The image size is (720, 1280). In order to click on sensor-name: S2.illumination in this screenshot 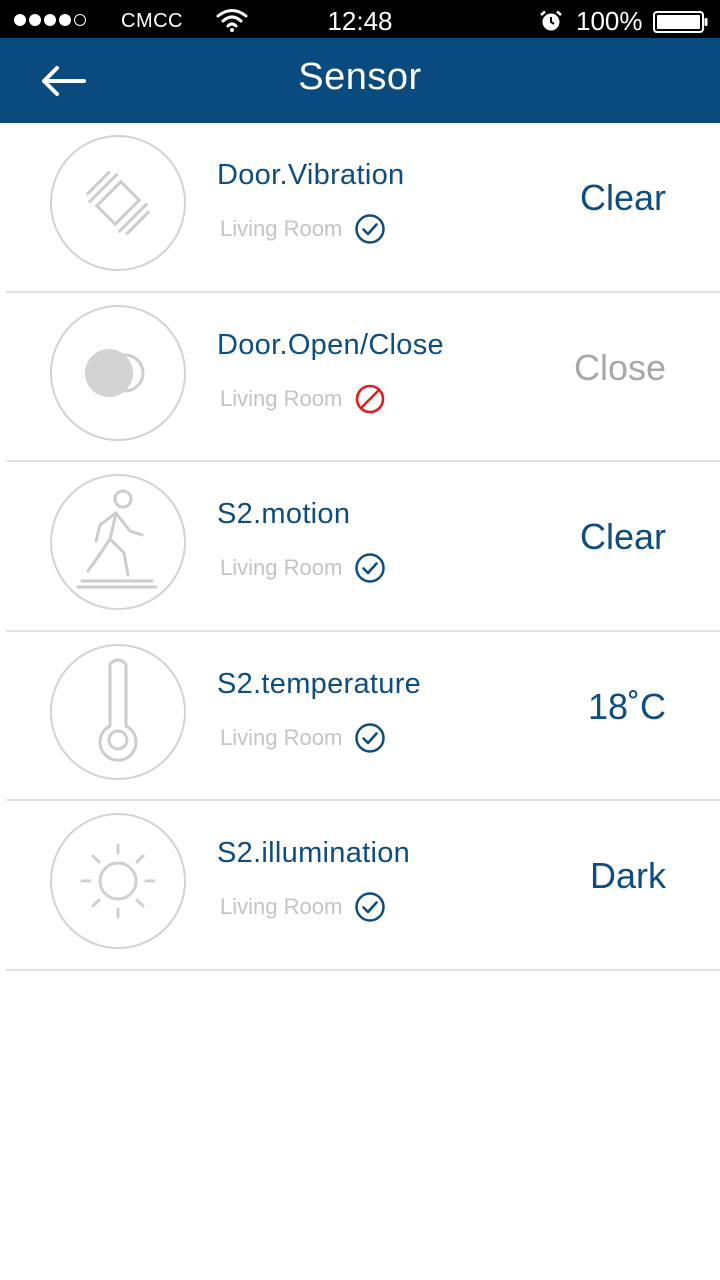, I will do `click(314, 853)`.